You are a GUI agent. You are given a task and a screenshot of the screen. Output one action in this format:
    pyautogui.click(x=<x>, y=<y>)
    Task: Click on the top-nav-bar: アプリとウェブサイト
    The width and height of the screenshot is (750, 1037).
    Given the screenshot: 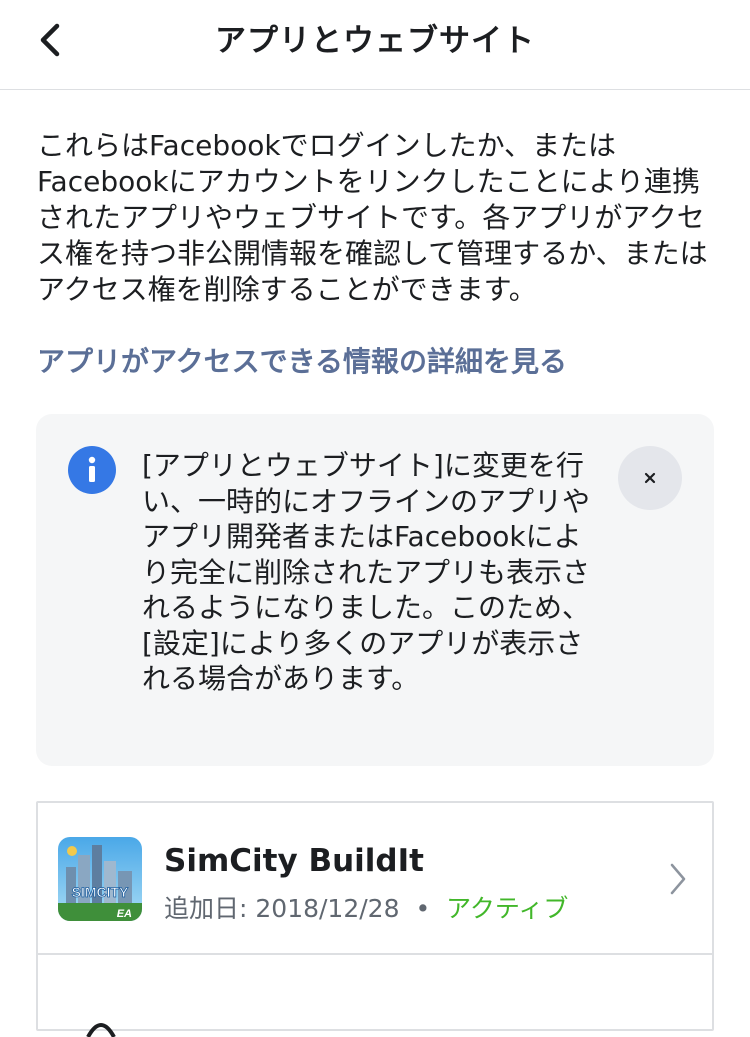 What is the action you would take?
    pyautogui.click(x=375, y=45)
    